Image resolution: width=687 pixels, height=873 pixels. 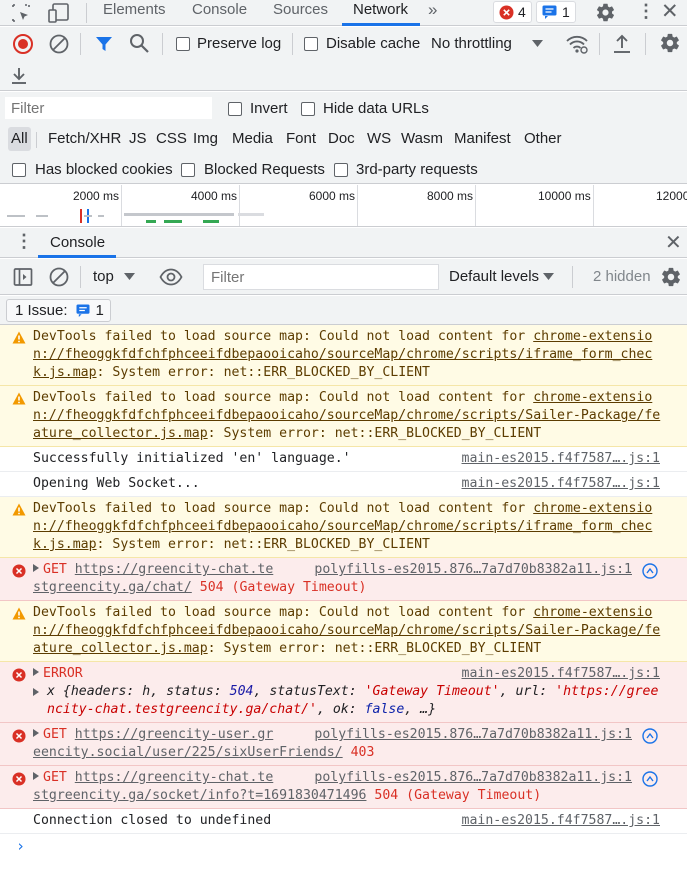 I want to click on more-tabs-icon: », so click(x=432, y=10).